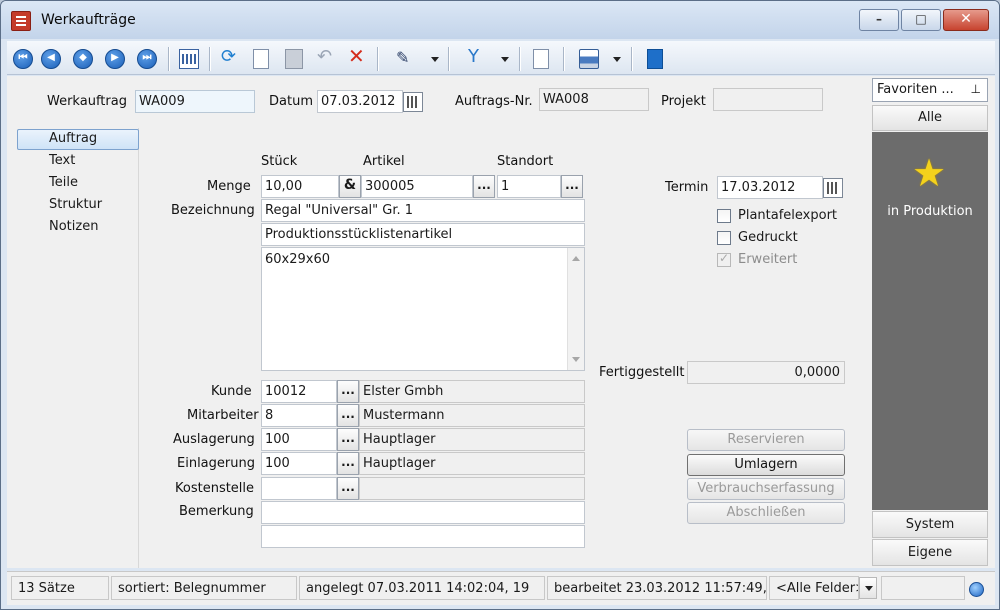 The height and width of the screenshot is (610, 1000). What do you see at coordinates (766, 513) in the screenshot?
I see `abschliessen-button: Abschließen` at bounding box center [766, 513].